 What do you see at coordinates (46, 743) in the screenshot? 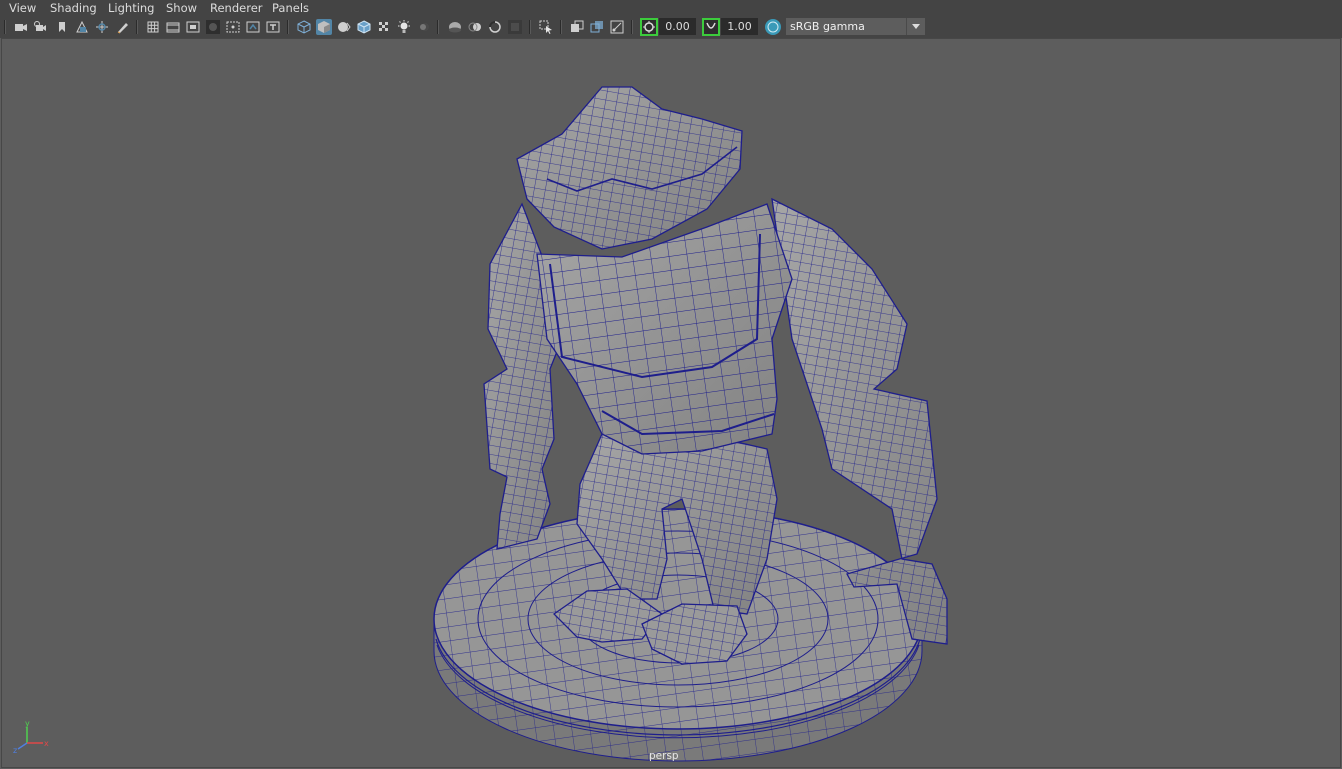
I see `axis-x-label: x` at bounding box center [46, 743].